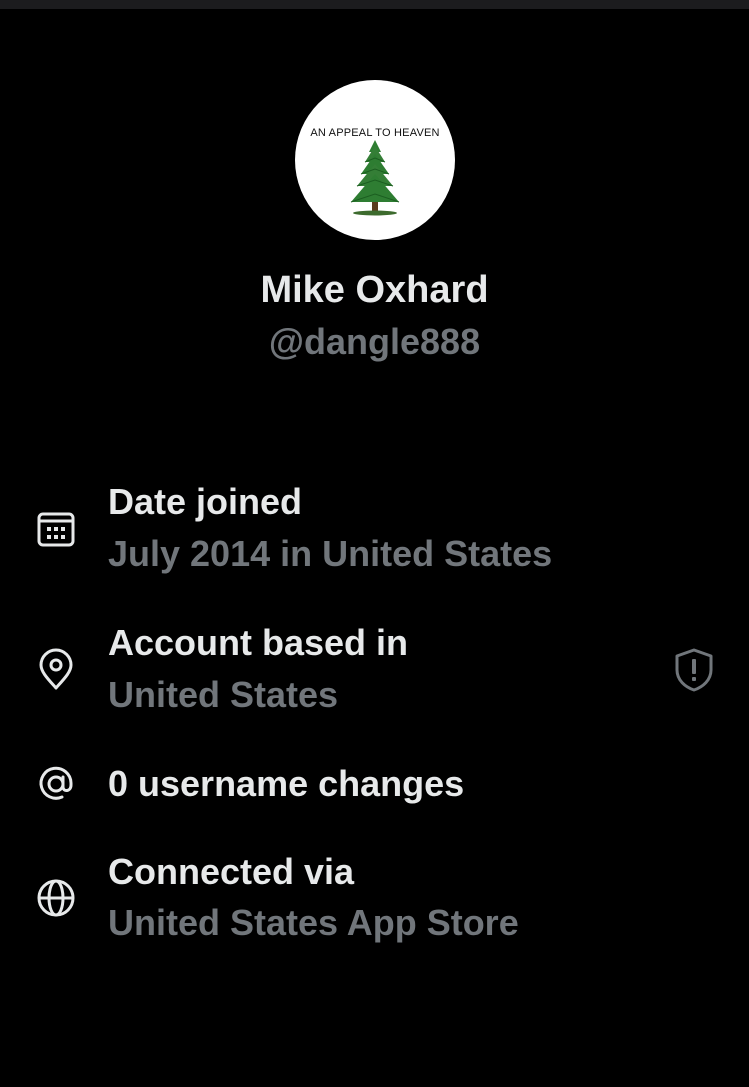  Describe the element at coordinates (374, 290) in the screenshot. I see `display-name: Mike Oxhard` at that location.